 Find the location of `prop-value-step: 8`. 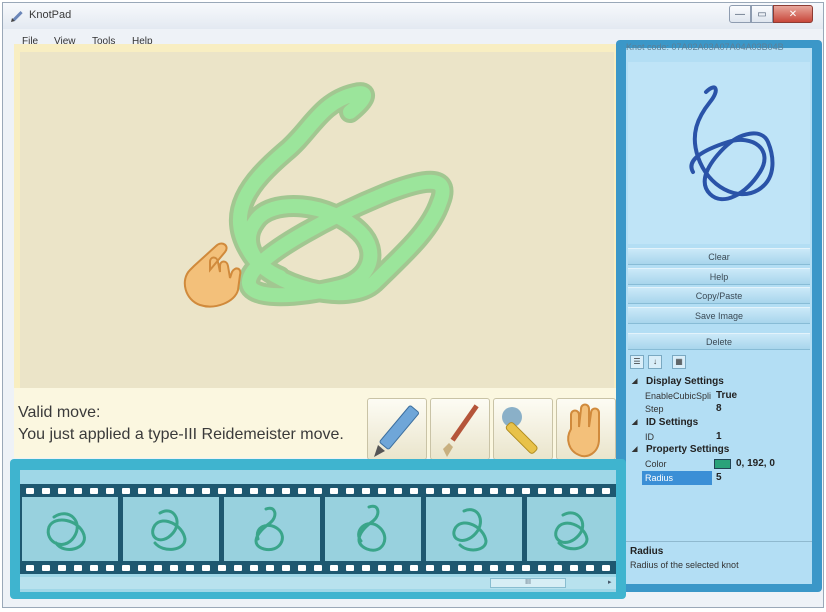

prop-value-step: 8 is located at coordinates (719, 408).